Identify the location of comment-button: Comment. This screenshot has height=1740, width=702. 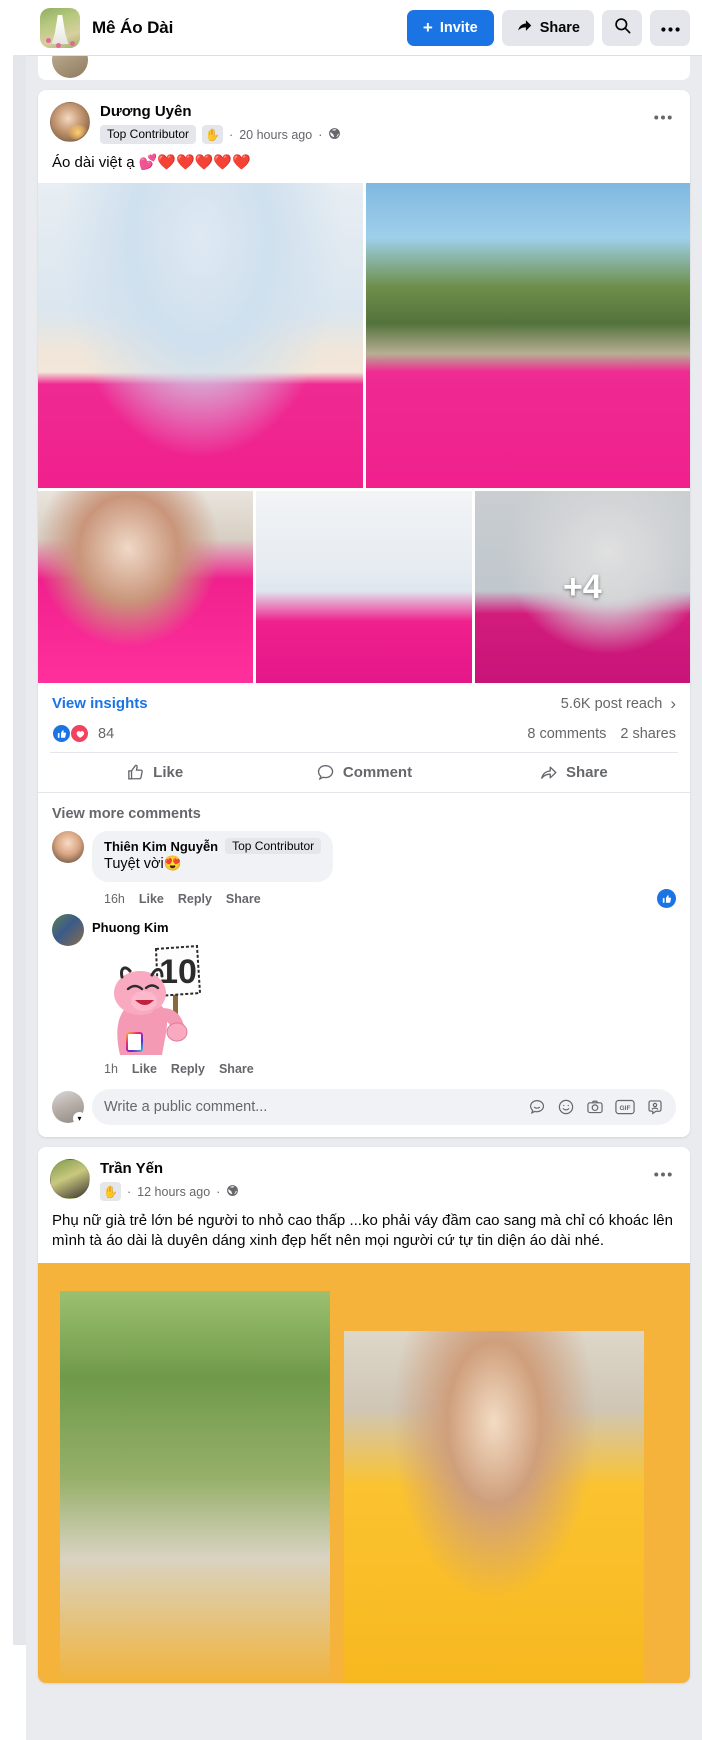
(363, 772).